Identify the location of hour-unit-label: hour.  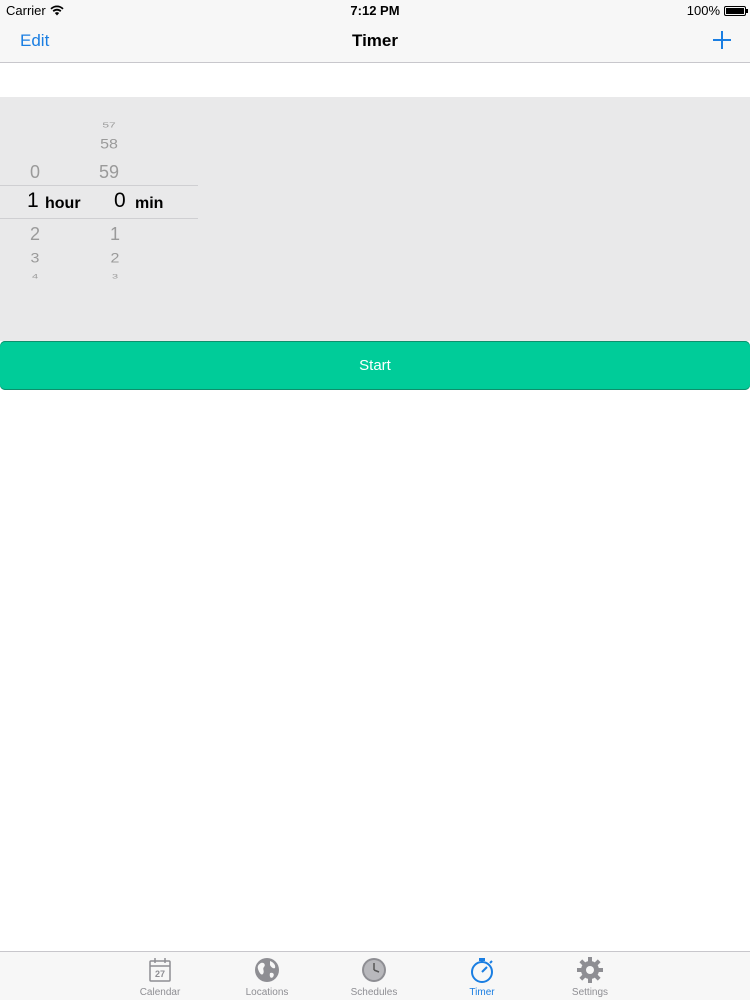
(63, 203).